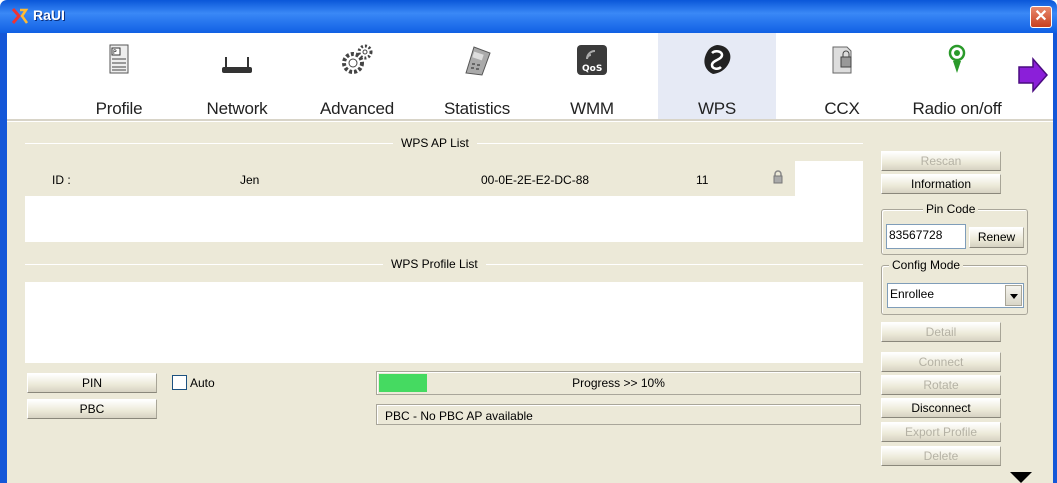 Image resolution: width=1057 pixels, height=483 pixels. Describe the element at coordinates (592, 60) in the screenshot. I see `qos-icon: QoS` at that location.